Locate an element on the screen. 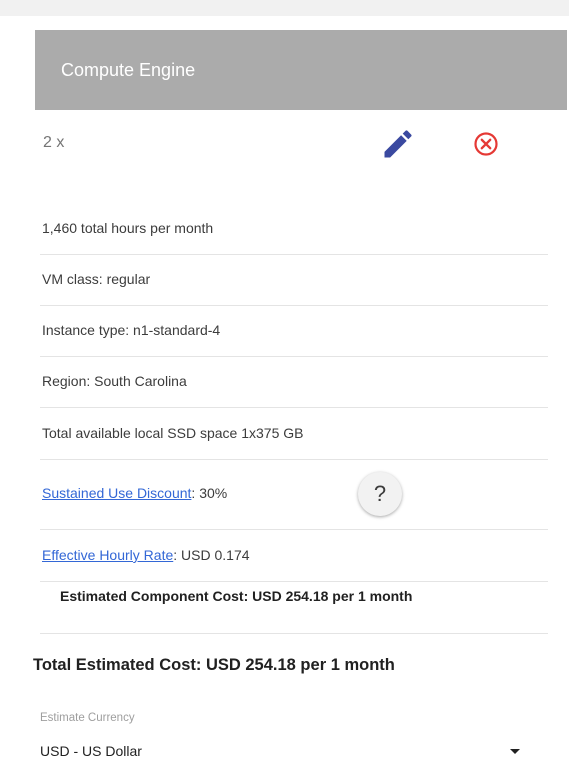 This screenshot has height=778, width=569. currency-select: USD - US Dollar is located at coordinates (283, 752).